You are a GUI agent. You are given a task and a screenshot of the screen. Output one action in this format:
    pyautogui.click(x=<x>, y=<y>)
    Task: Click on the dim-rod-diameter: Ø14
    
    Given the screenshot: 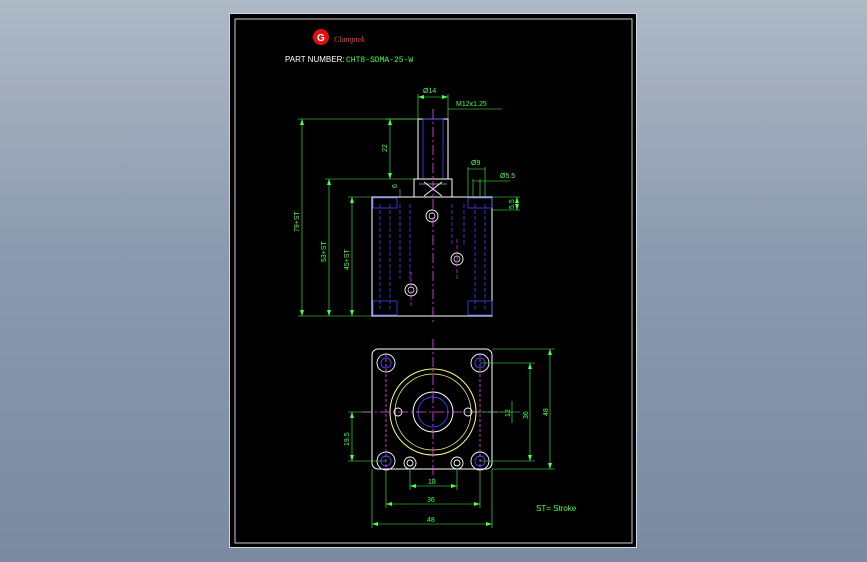 What is the action you would take?
    pyautogui.click(x=429, y=91)
    